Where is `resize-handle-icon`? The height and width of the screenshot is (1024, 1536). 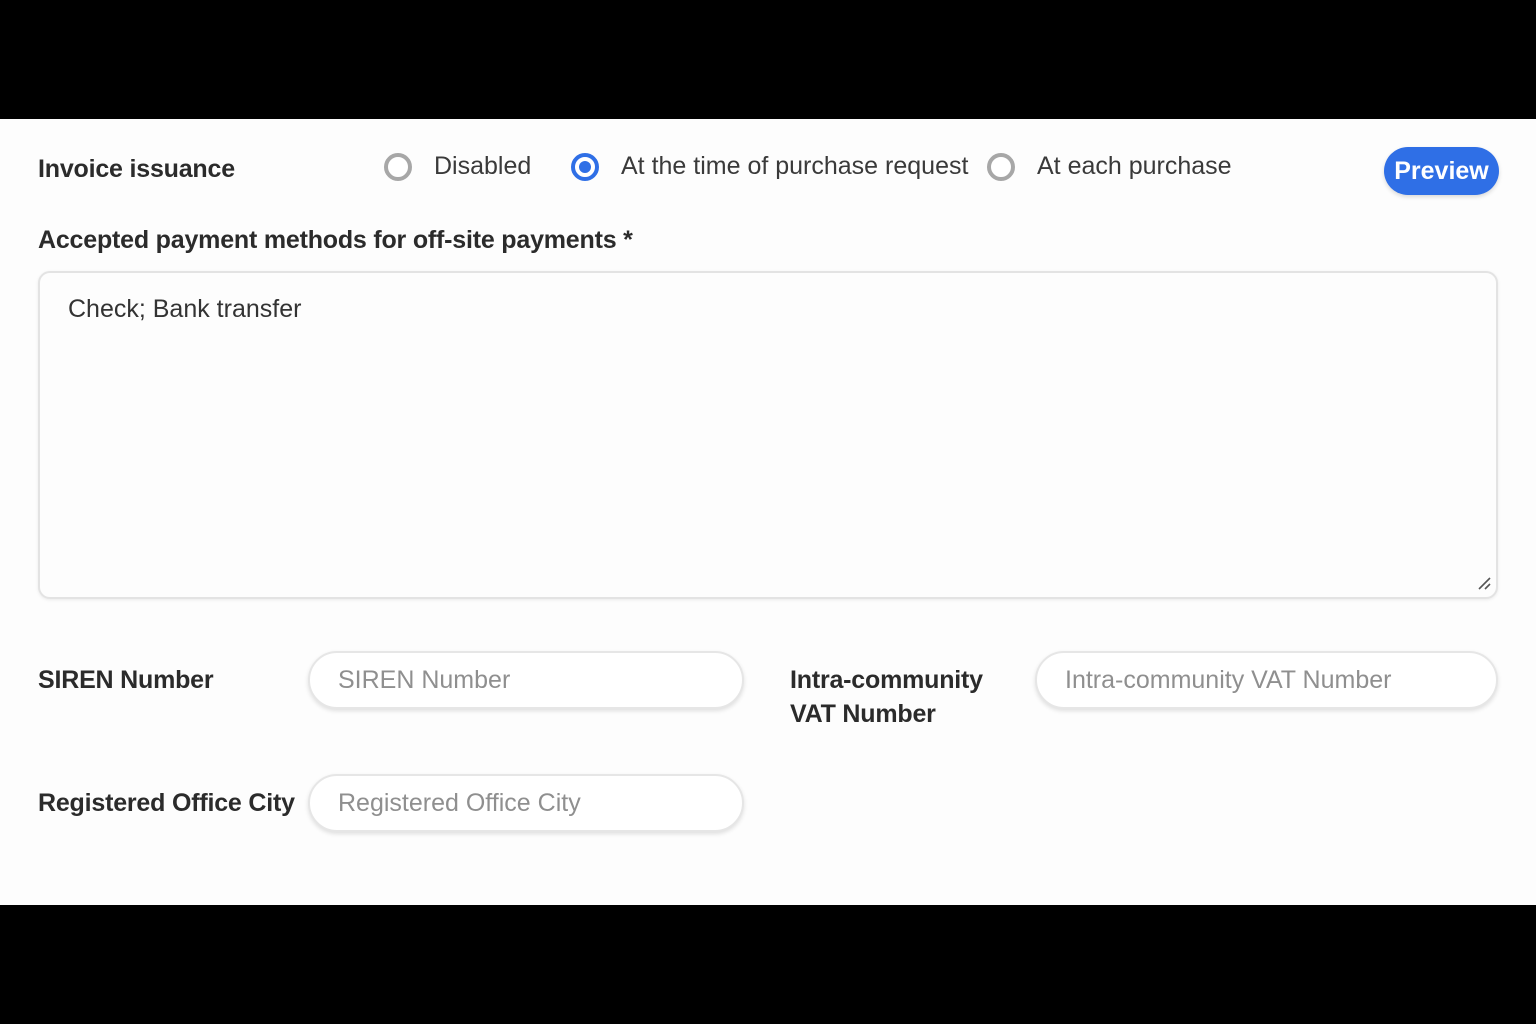 resize-handle-icon is located at coordinates (1484, 583).